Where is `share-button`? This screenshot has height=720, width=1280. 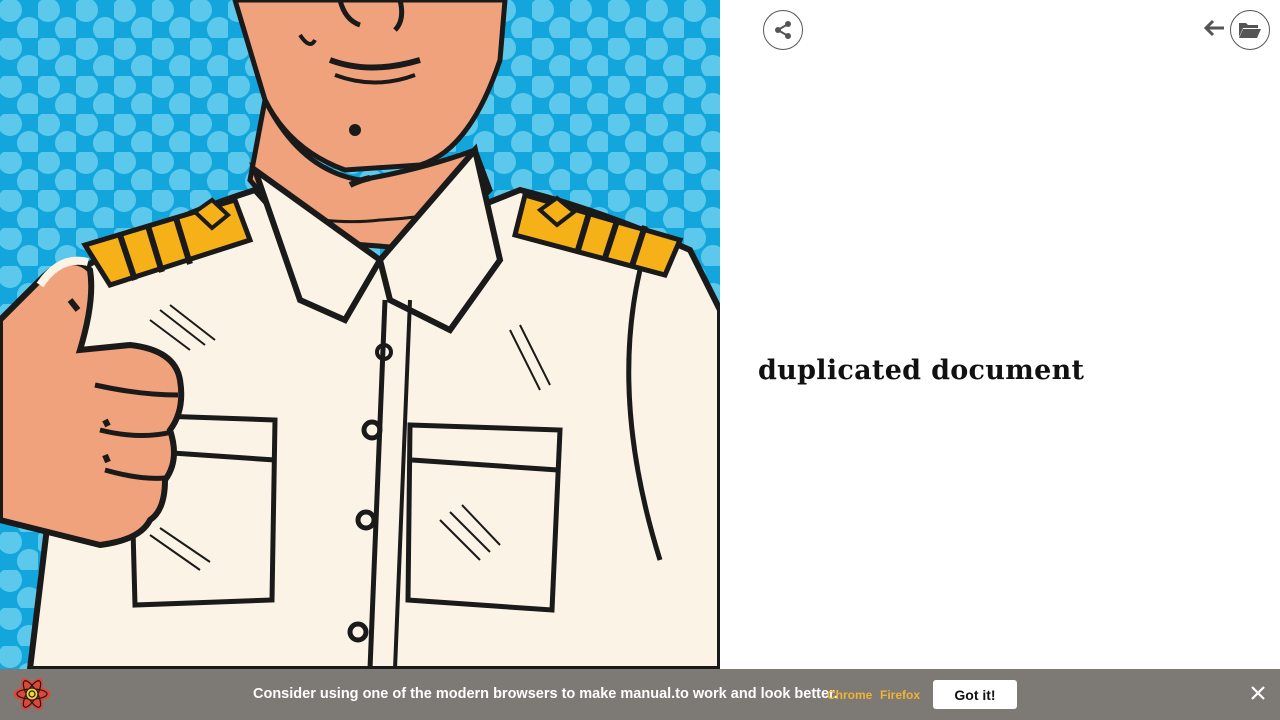
share-button is located at coordinates (783, 30).